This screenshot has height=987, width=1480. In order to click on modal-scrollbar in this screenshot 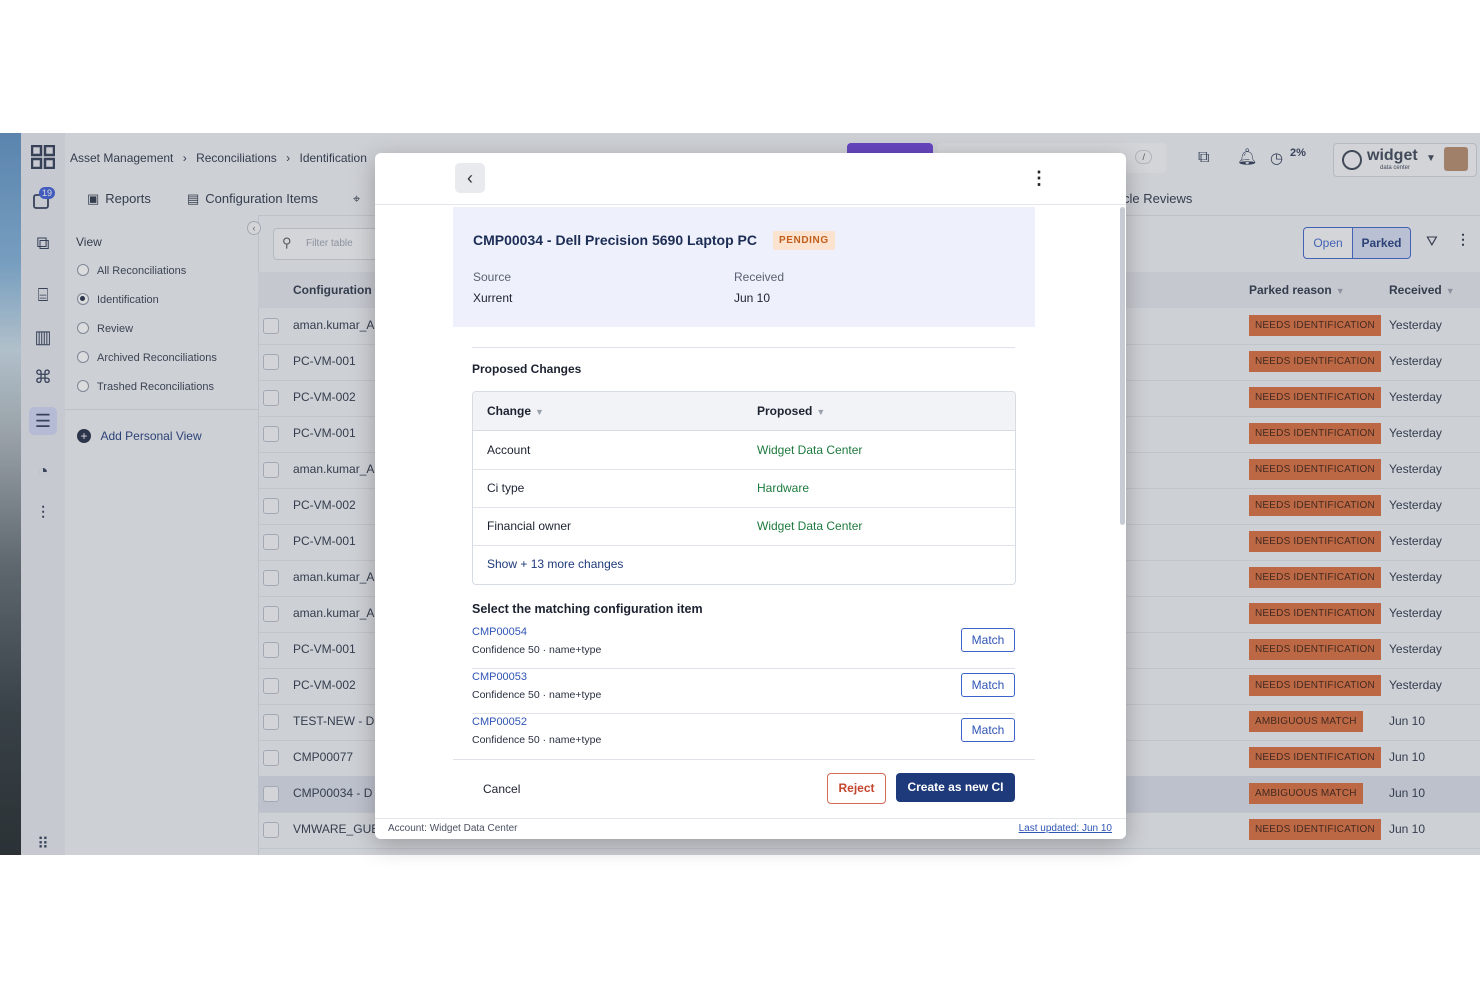, I will do `click(1122, 366)`.